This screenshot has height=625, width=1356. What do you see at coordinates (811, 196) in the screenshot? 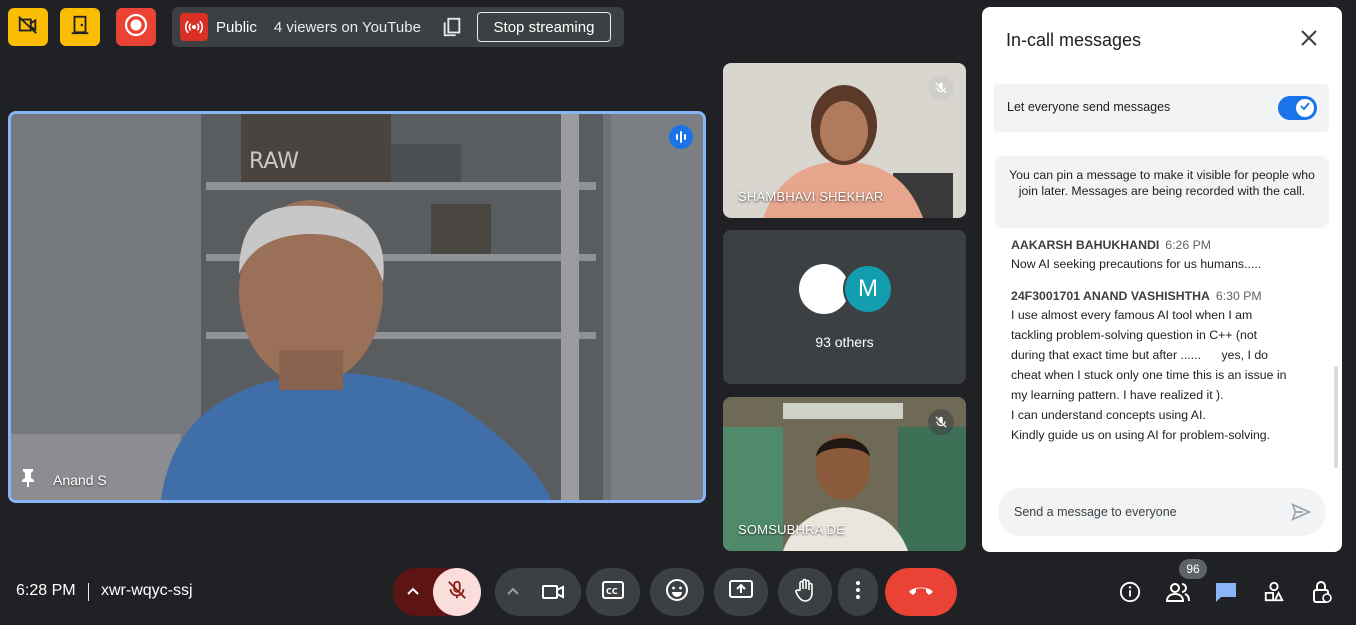
I see `participant-name: SHAMBHAVI SHEKHAR` at bounding box center [811, 196].